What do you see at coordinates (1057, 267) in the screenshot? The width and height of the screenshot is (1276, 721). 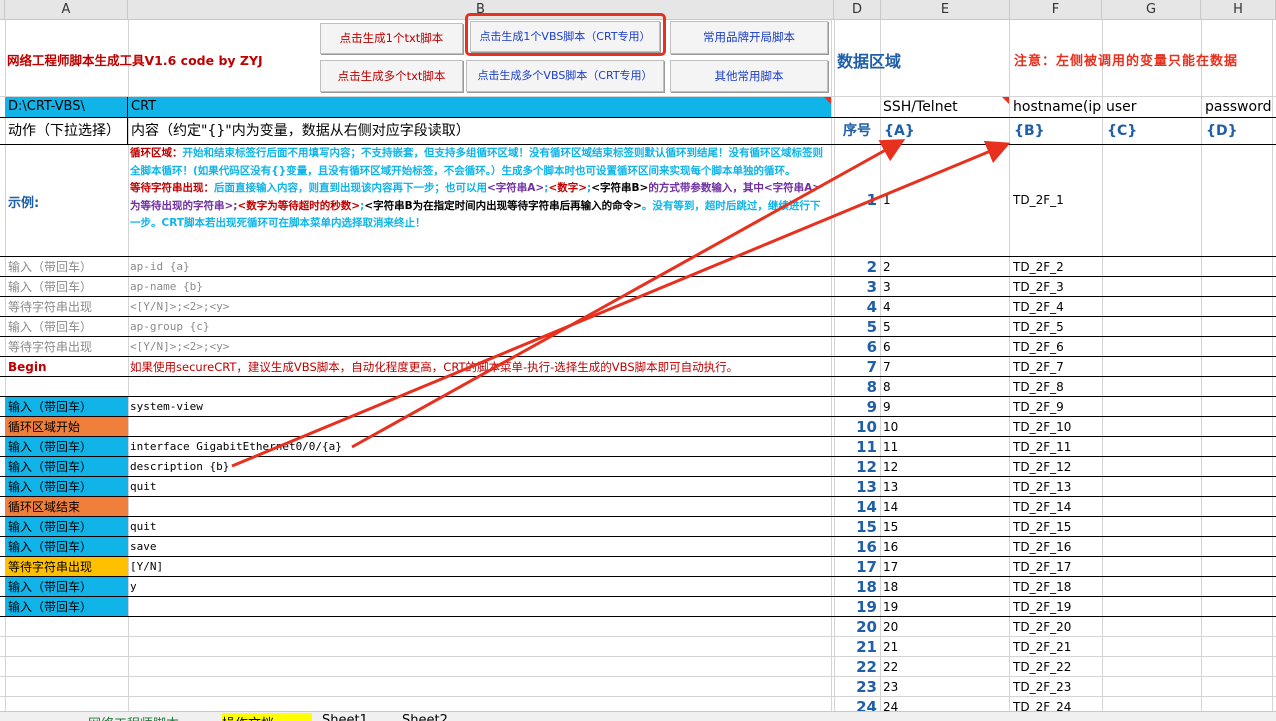 I see `row-f-cell: TD_2F_2` at bounding box center [1057, 267].